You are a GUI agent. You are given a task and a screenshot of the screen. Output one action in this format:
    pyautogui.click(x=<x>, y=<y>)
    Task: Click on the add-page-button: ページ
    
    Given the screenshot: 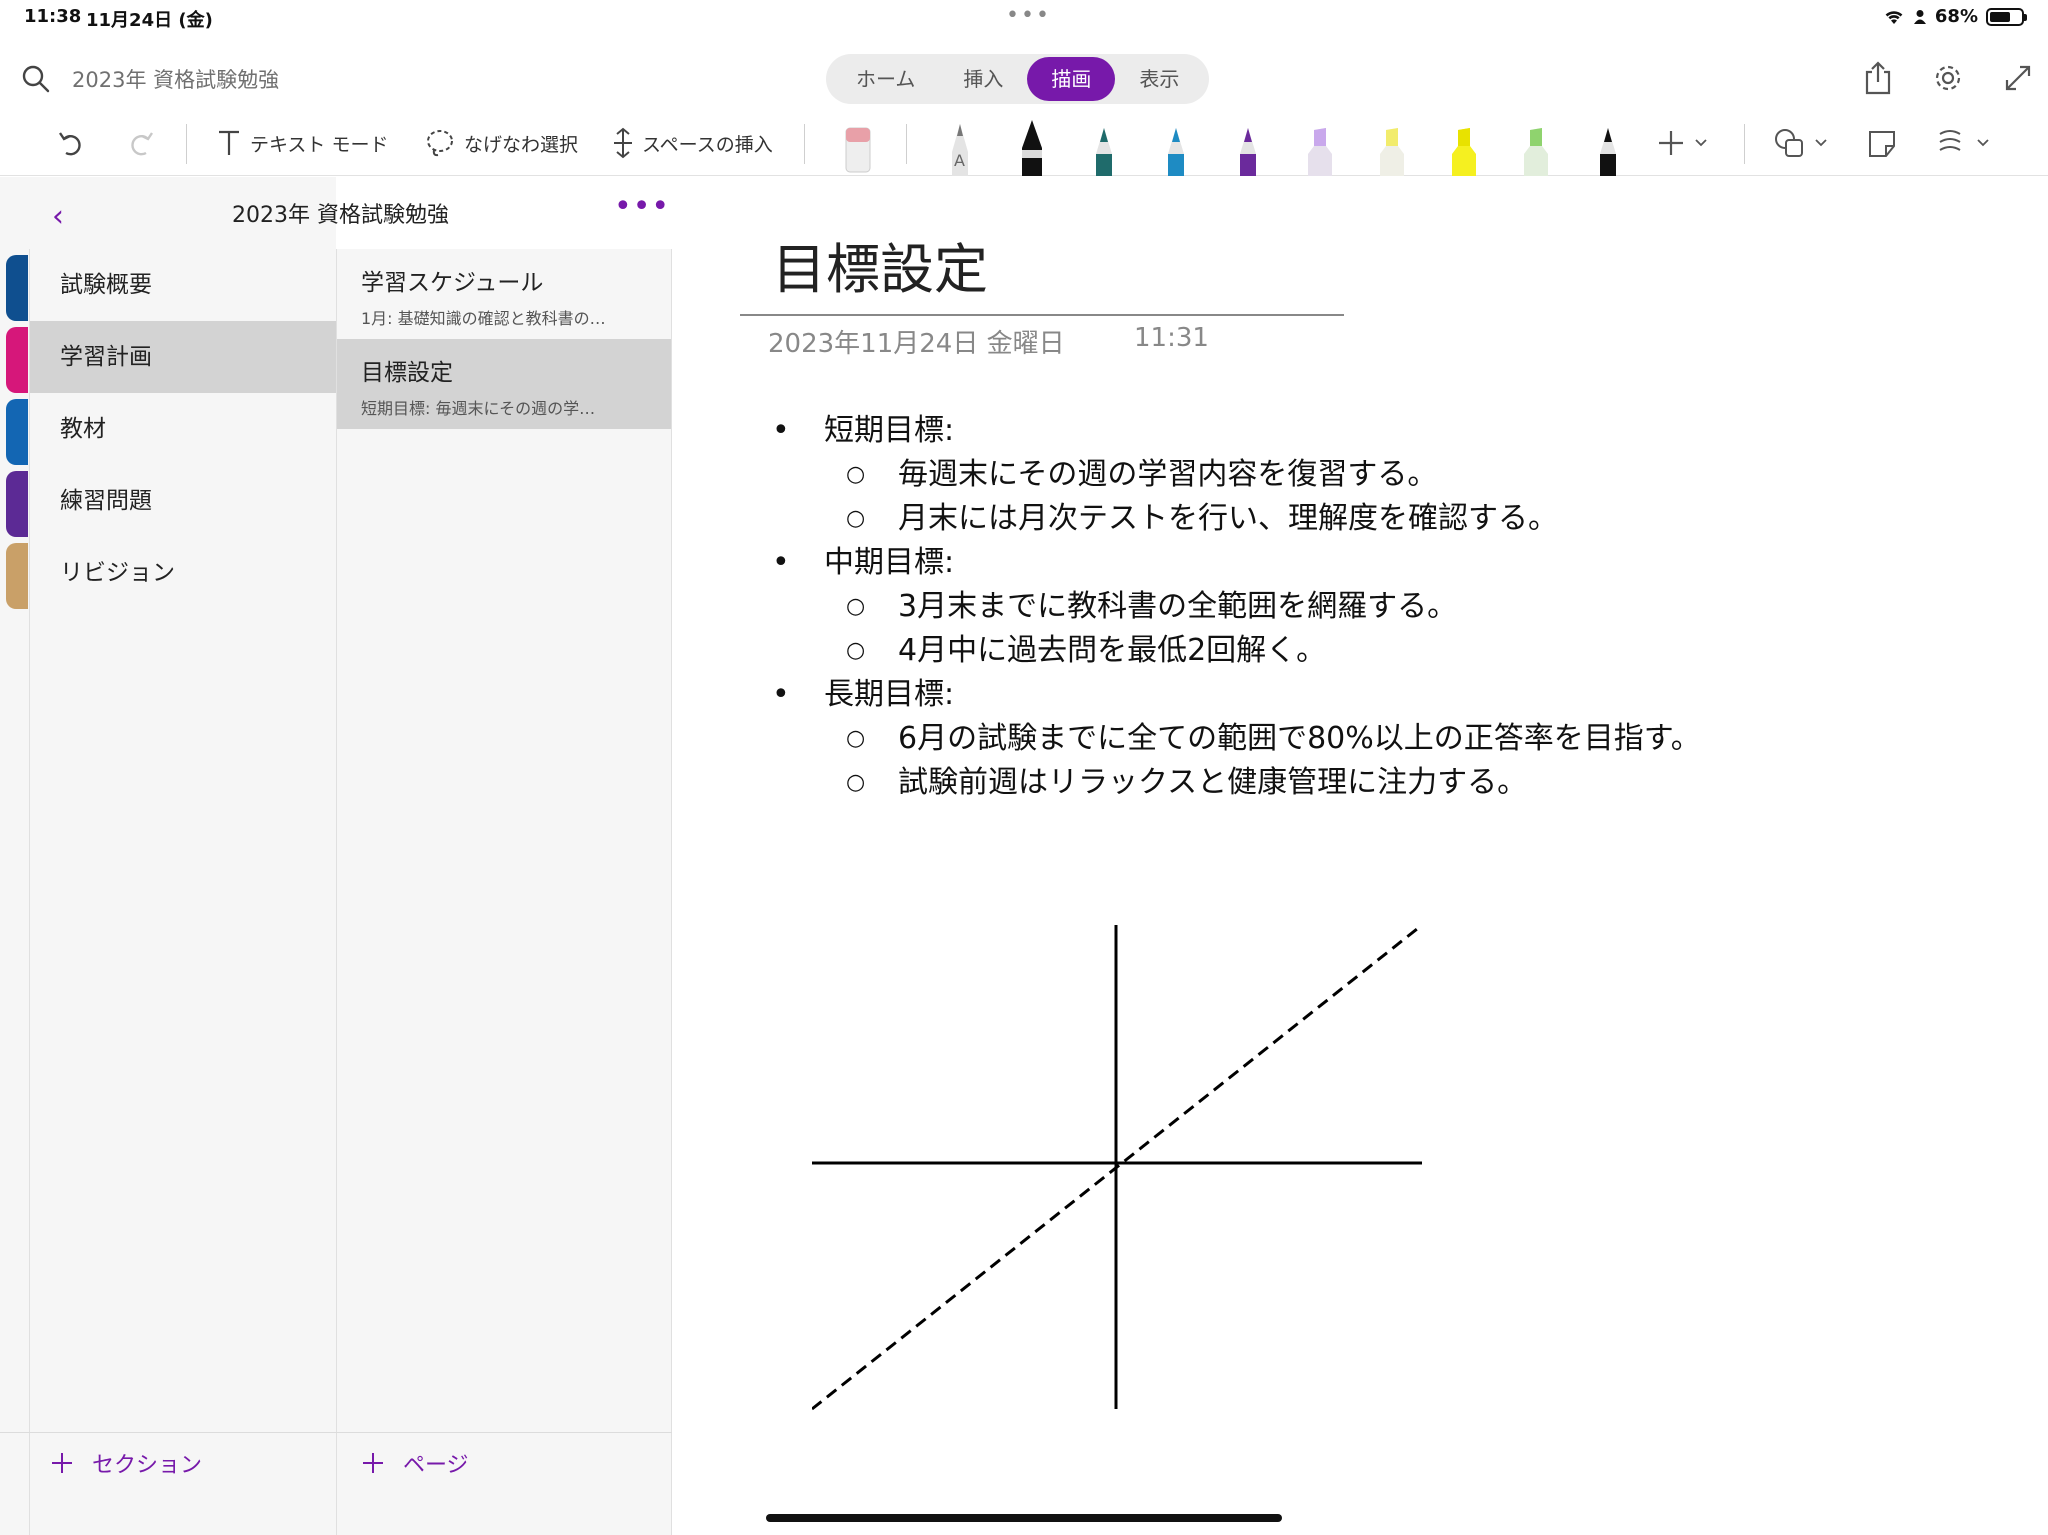 What is the action you would take?
    pyautogui.click(x=415, y=1463)
    